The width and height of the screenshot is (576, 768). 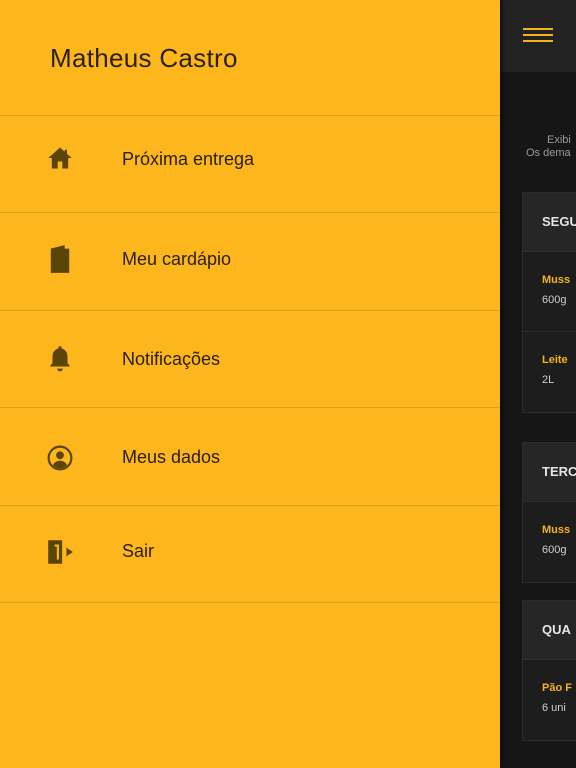 I want to click on menu-item-label: Meu cardápio, so click(x=177, y=259).